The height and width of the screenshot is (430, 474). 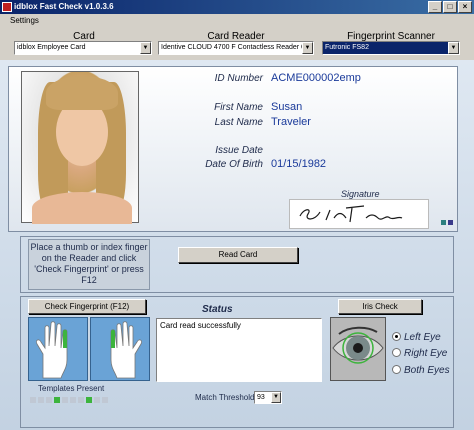 I want to click on id-photo, so click(x=80, y=147).